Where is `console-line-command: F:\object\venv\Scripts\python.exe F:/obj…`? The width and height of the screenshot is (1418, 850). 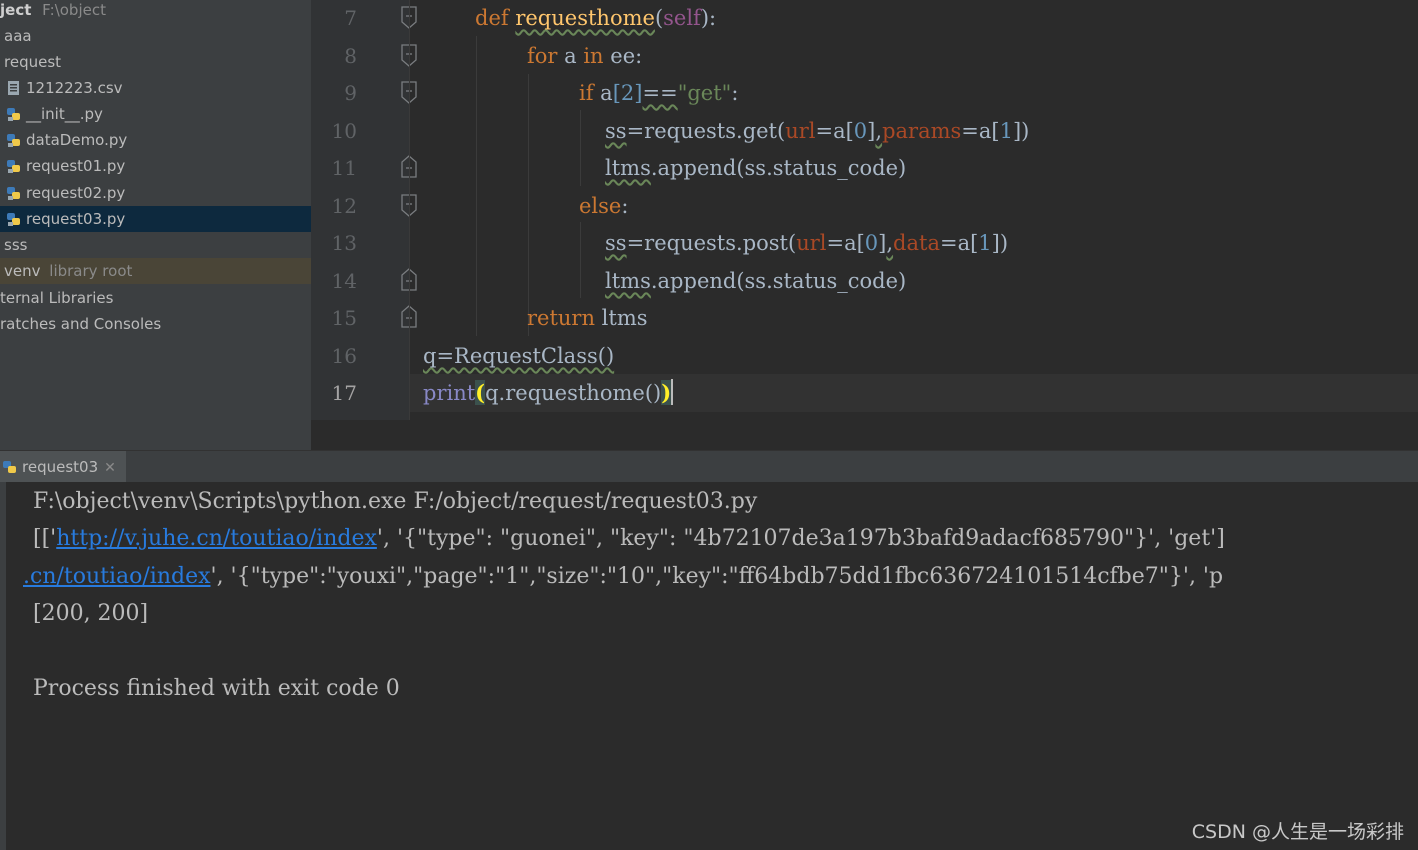 console-line-command: F:\object\venv\Scripts\python.exe F:/obj… is located at coordinates (395, 501).